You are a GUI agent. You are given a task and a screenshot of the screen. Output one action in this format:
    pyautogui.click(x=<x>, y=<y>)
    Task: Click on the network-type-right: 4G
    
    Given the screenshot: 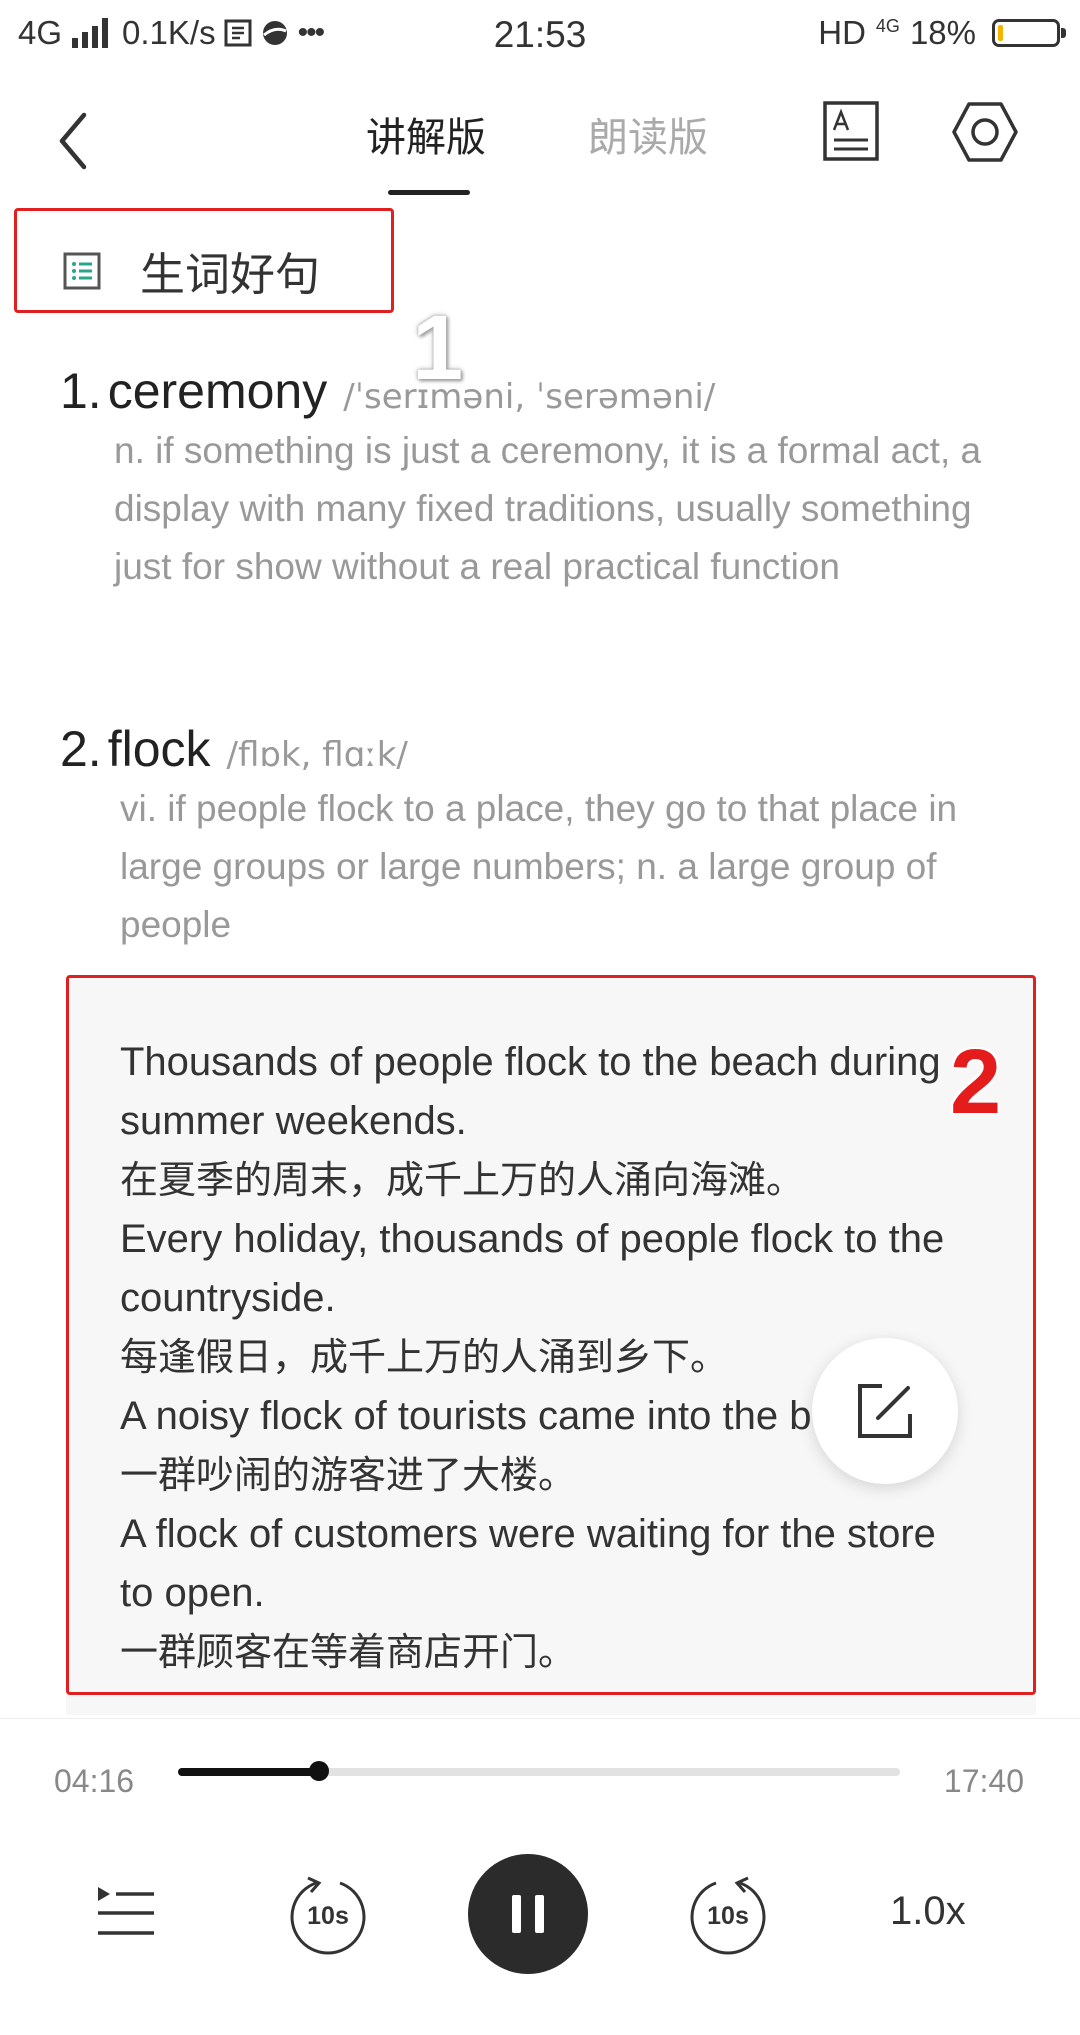 What is the action you would take?
    pyautogui.click(x=887, y=25)
    